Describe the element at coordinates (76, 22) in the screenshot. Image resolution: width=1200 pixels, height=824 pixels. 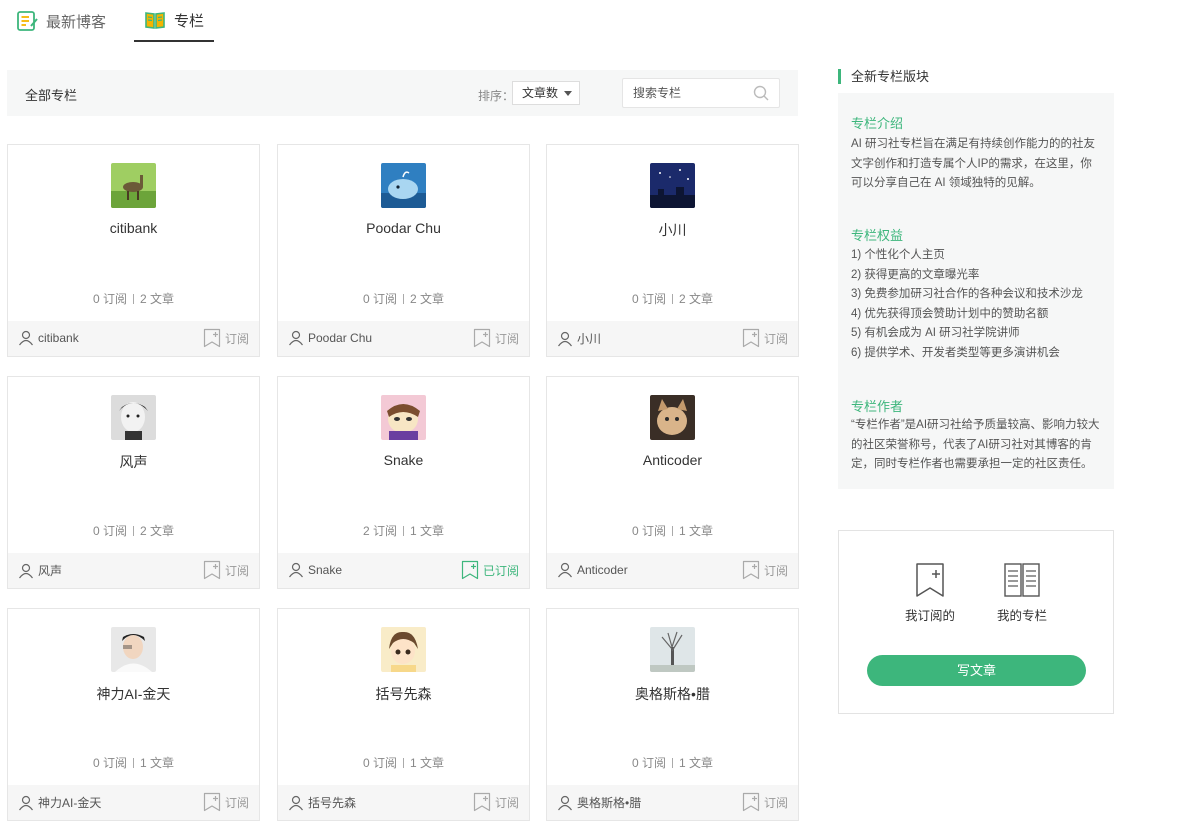
I see `tab-latest-blogs-label: 最新博客` at that location.